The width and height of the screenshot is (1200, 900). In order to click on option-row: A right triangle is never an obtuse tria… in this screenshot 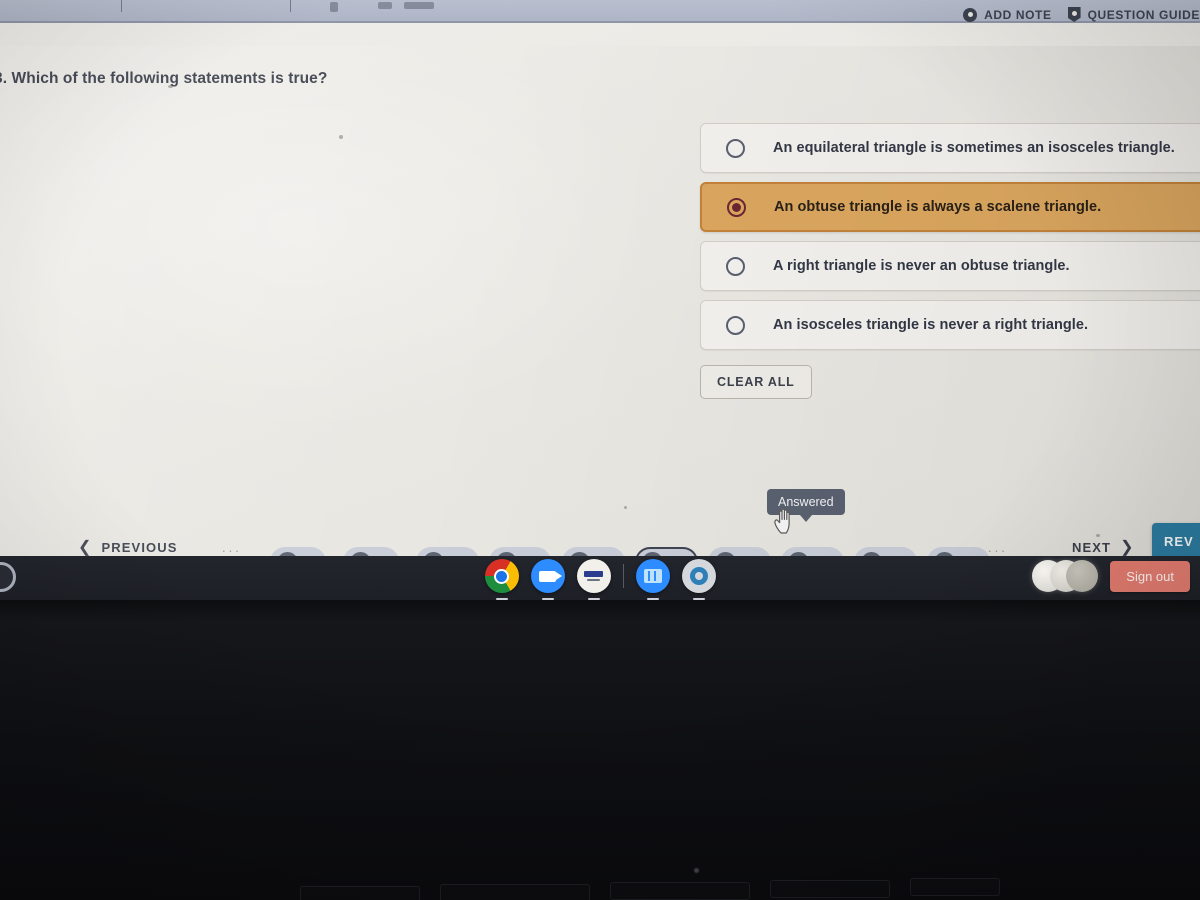, I will do `click(950, 266)`.